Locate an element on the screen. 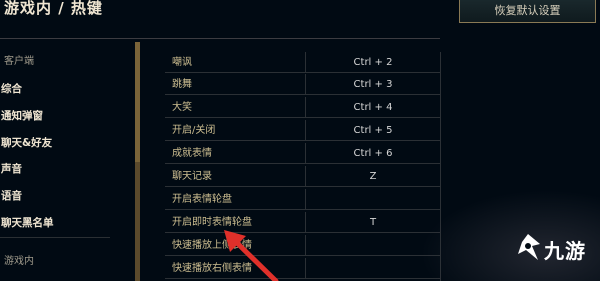  jiuyou-watermark: 九游 is located at coordinates (554, 252).